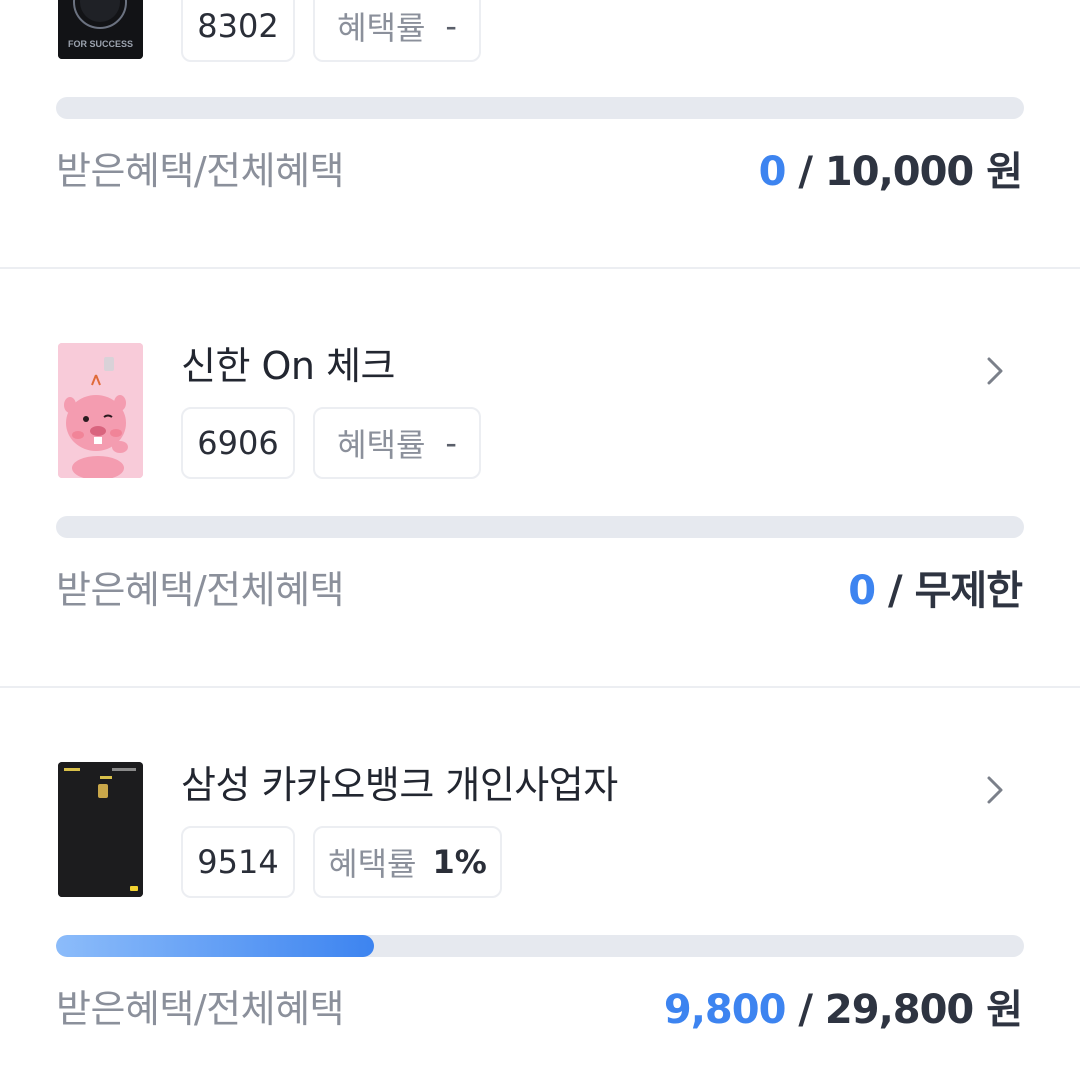 Image resolution: width=1080 pixels, height=1080 pixels. Describe the element at coordinates (923, 172) in the screenshot. I see `total-benefit: 10,000 원` at that location.